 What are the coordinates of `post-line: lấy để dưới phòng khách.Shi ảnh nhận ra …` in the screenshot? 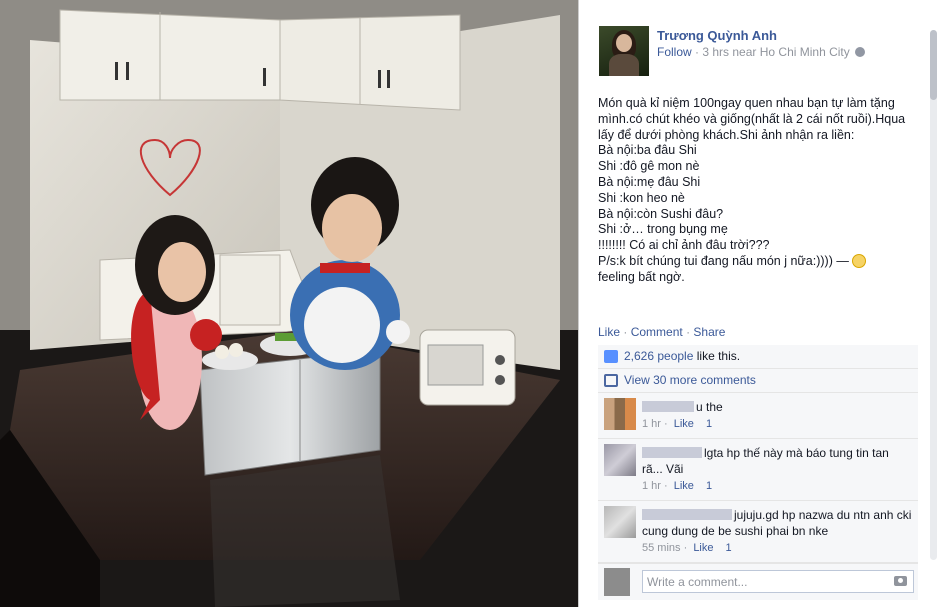 It's located at (726, 134).